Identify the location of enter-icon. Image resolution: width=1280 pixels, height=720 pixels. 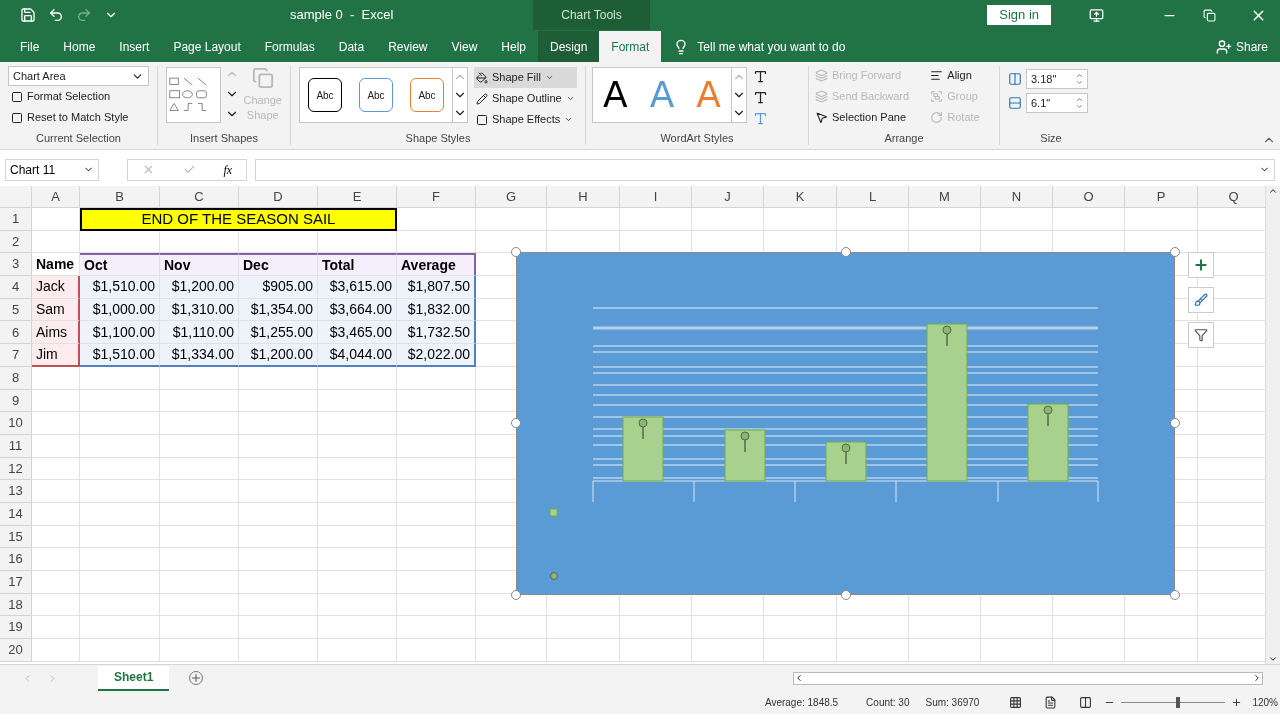
(189, 169).